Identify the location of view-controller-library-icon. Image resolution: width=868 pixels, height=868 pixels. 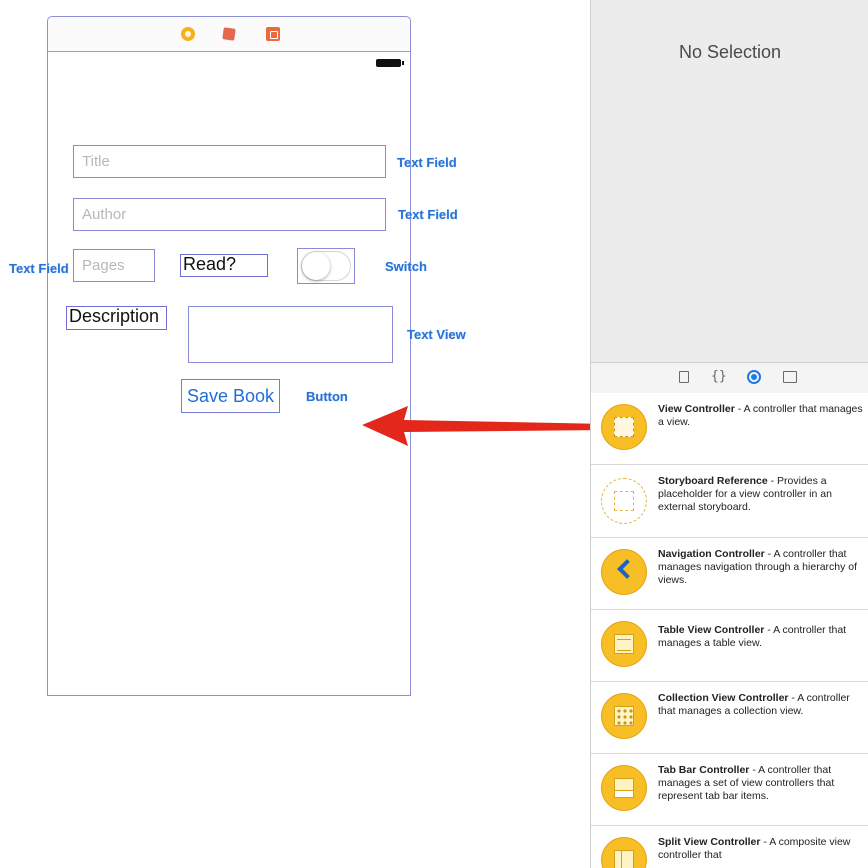
(624, 427).